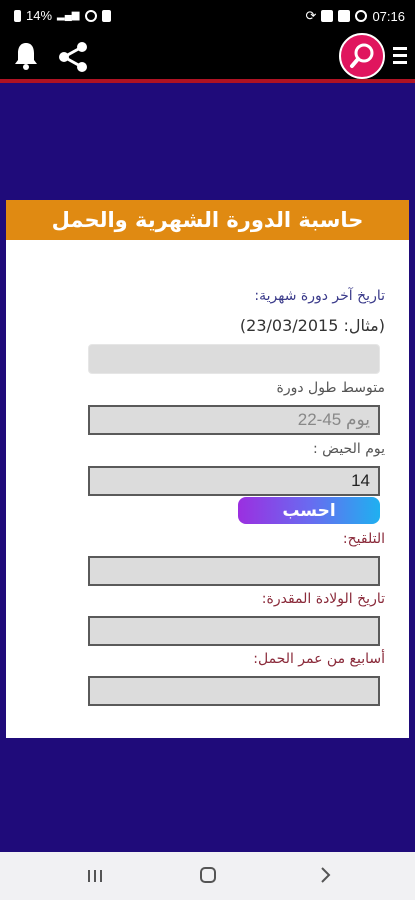  I want to click on status-time: 07:16, so click(388, 16).